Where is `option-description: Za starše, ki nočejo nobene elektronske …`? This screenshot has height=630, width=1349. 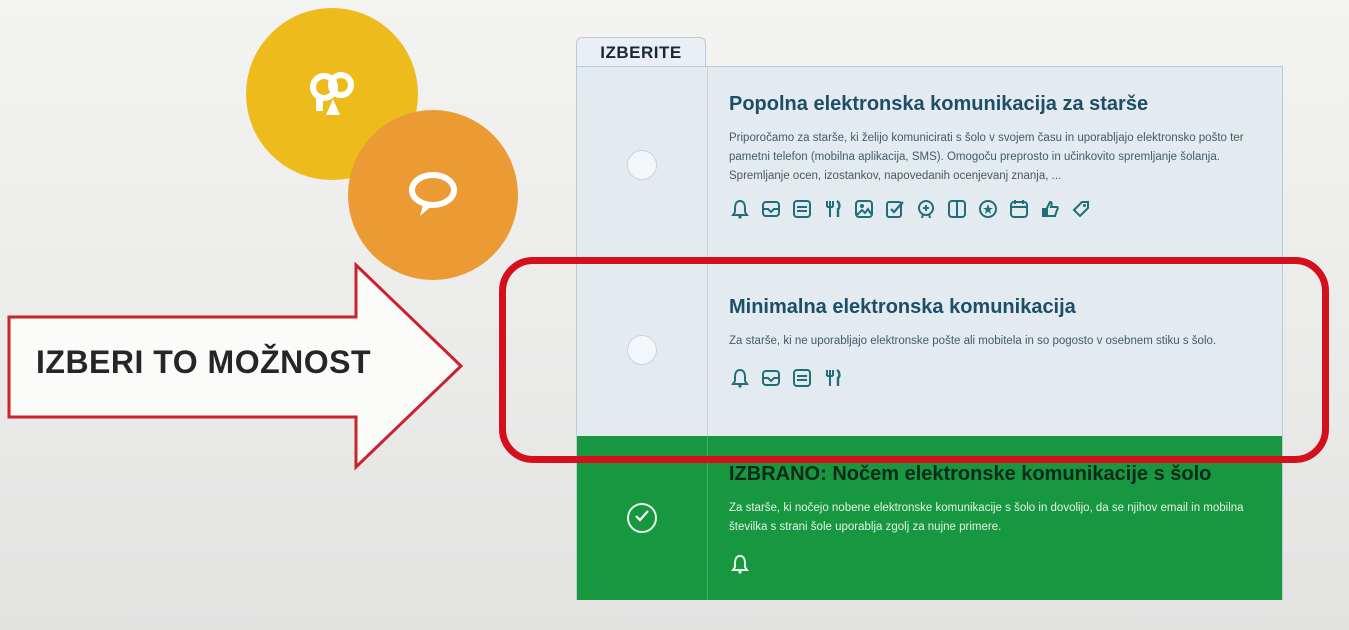
option-description: Za starše, ki nočejo nobene elektronske … is located at coordinates (986, 517).